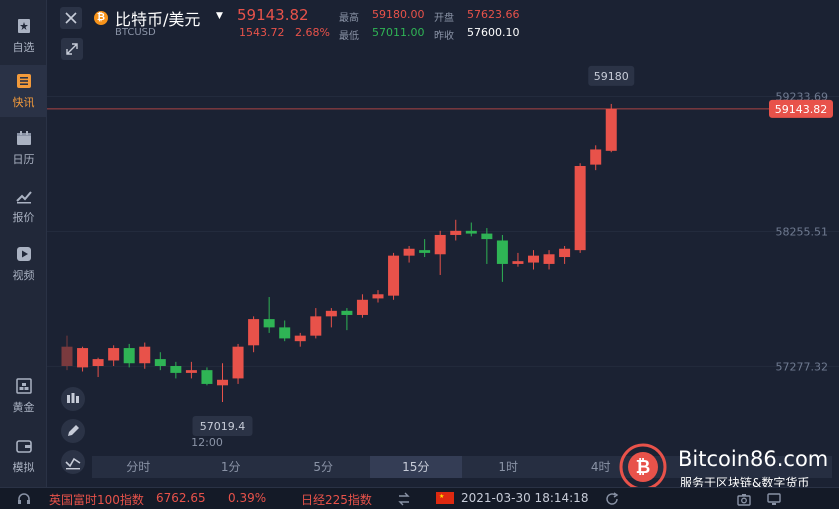  Describe the element at coordinates (774, 499) in the screenshot. I see `screen-icon` at that location.